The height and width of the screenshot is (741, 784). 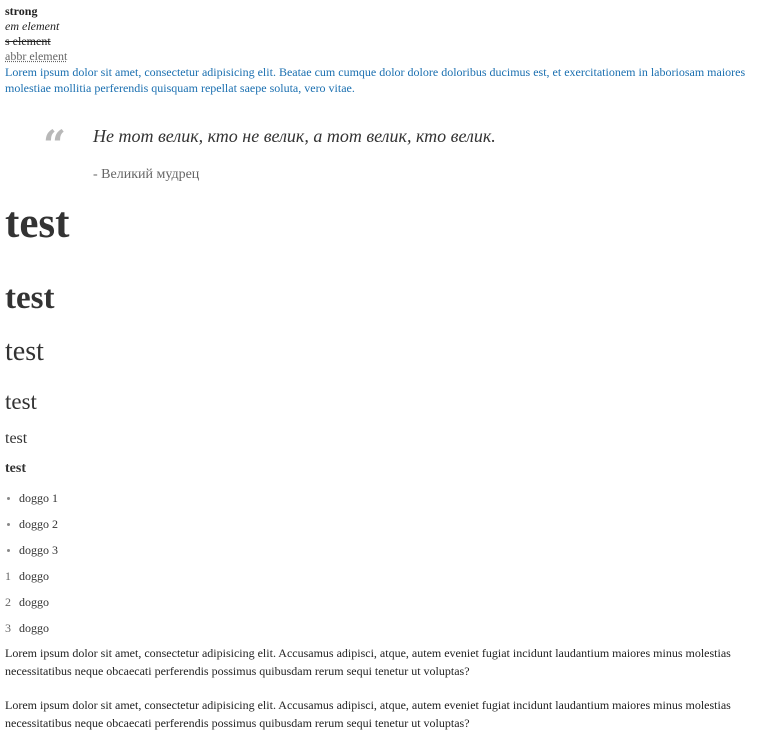 I want to click on list-item: doggo 3, so click(x=31, y=553).